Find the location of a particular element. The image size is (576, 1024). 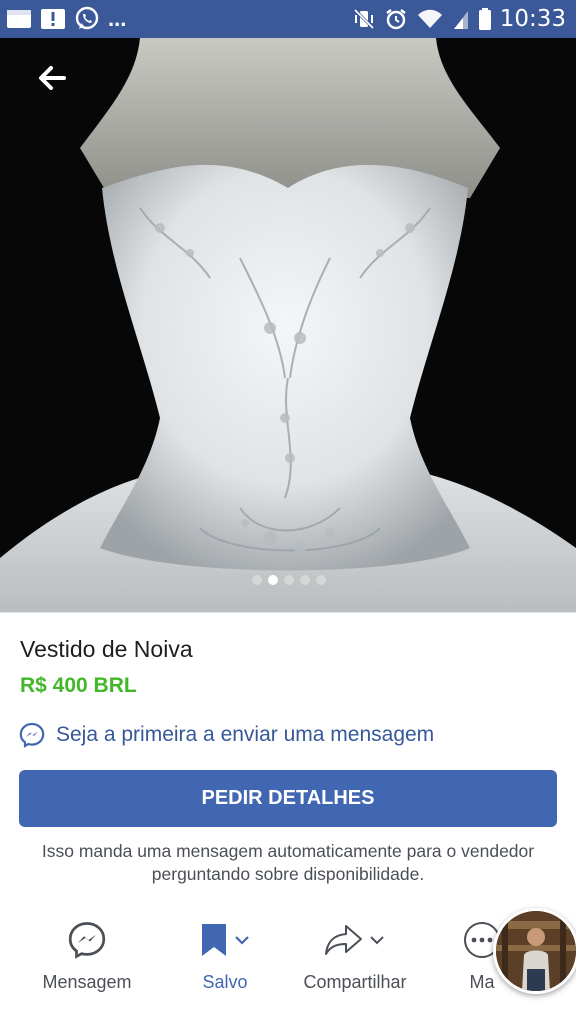

status-time: 10:33 is located at coordinates (532, 19).